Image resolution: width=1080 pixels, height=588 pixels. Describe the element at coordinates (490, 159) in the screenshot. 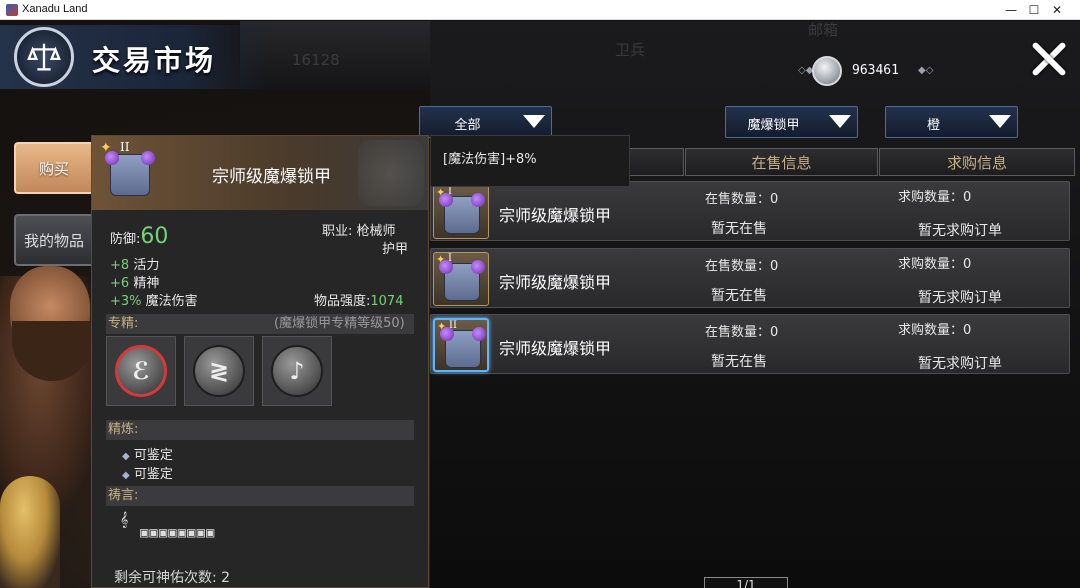

I see `affix-text: [魔法伤害]+8%` at that location.